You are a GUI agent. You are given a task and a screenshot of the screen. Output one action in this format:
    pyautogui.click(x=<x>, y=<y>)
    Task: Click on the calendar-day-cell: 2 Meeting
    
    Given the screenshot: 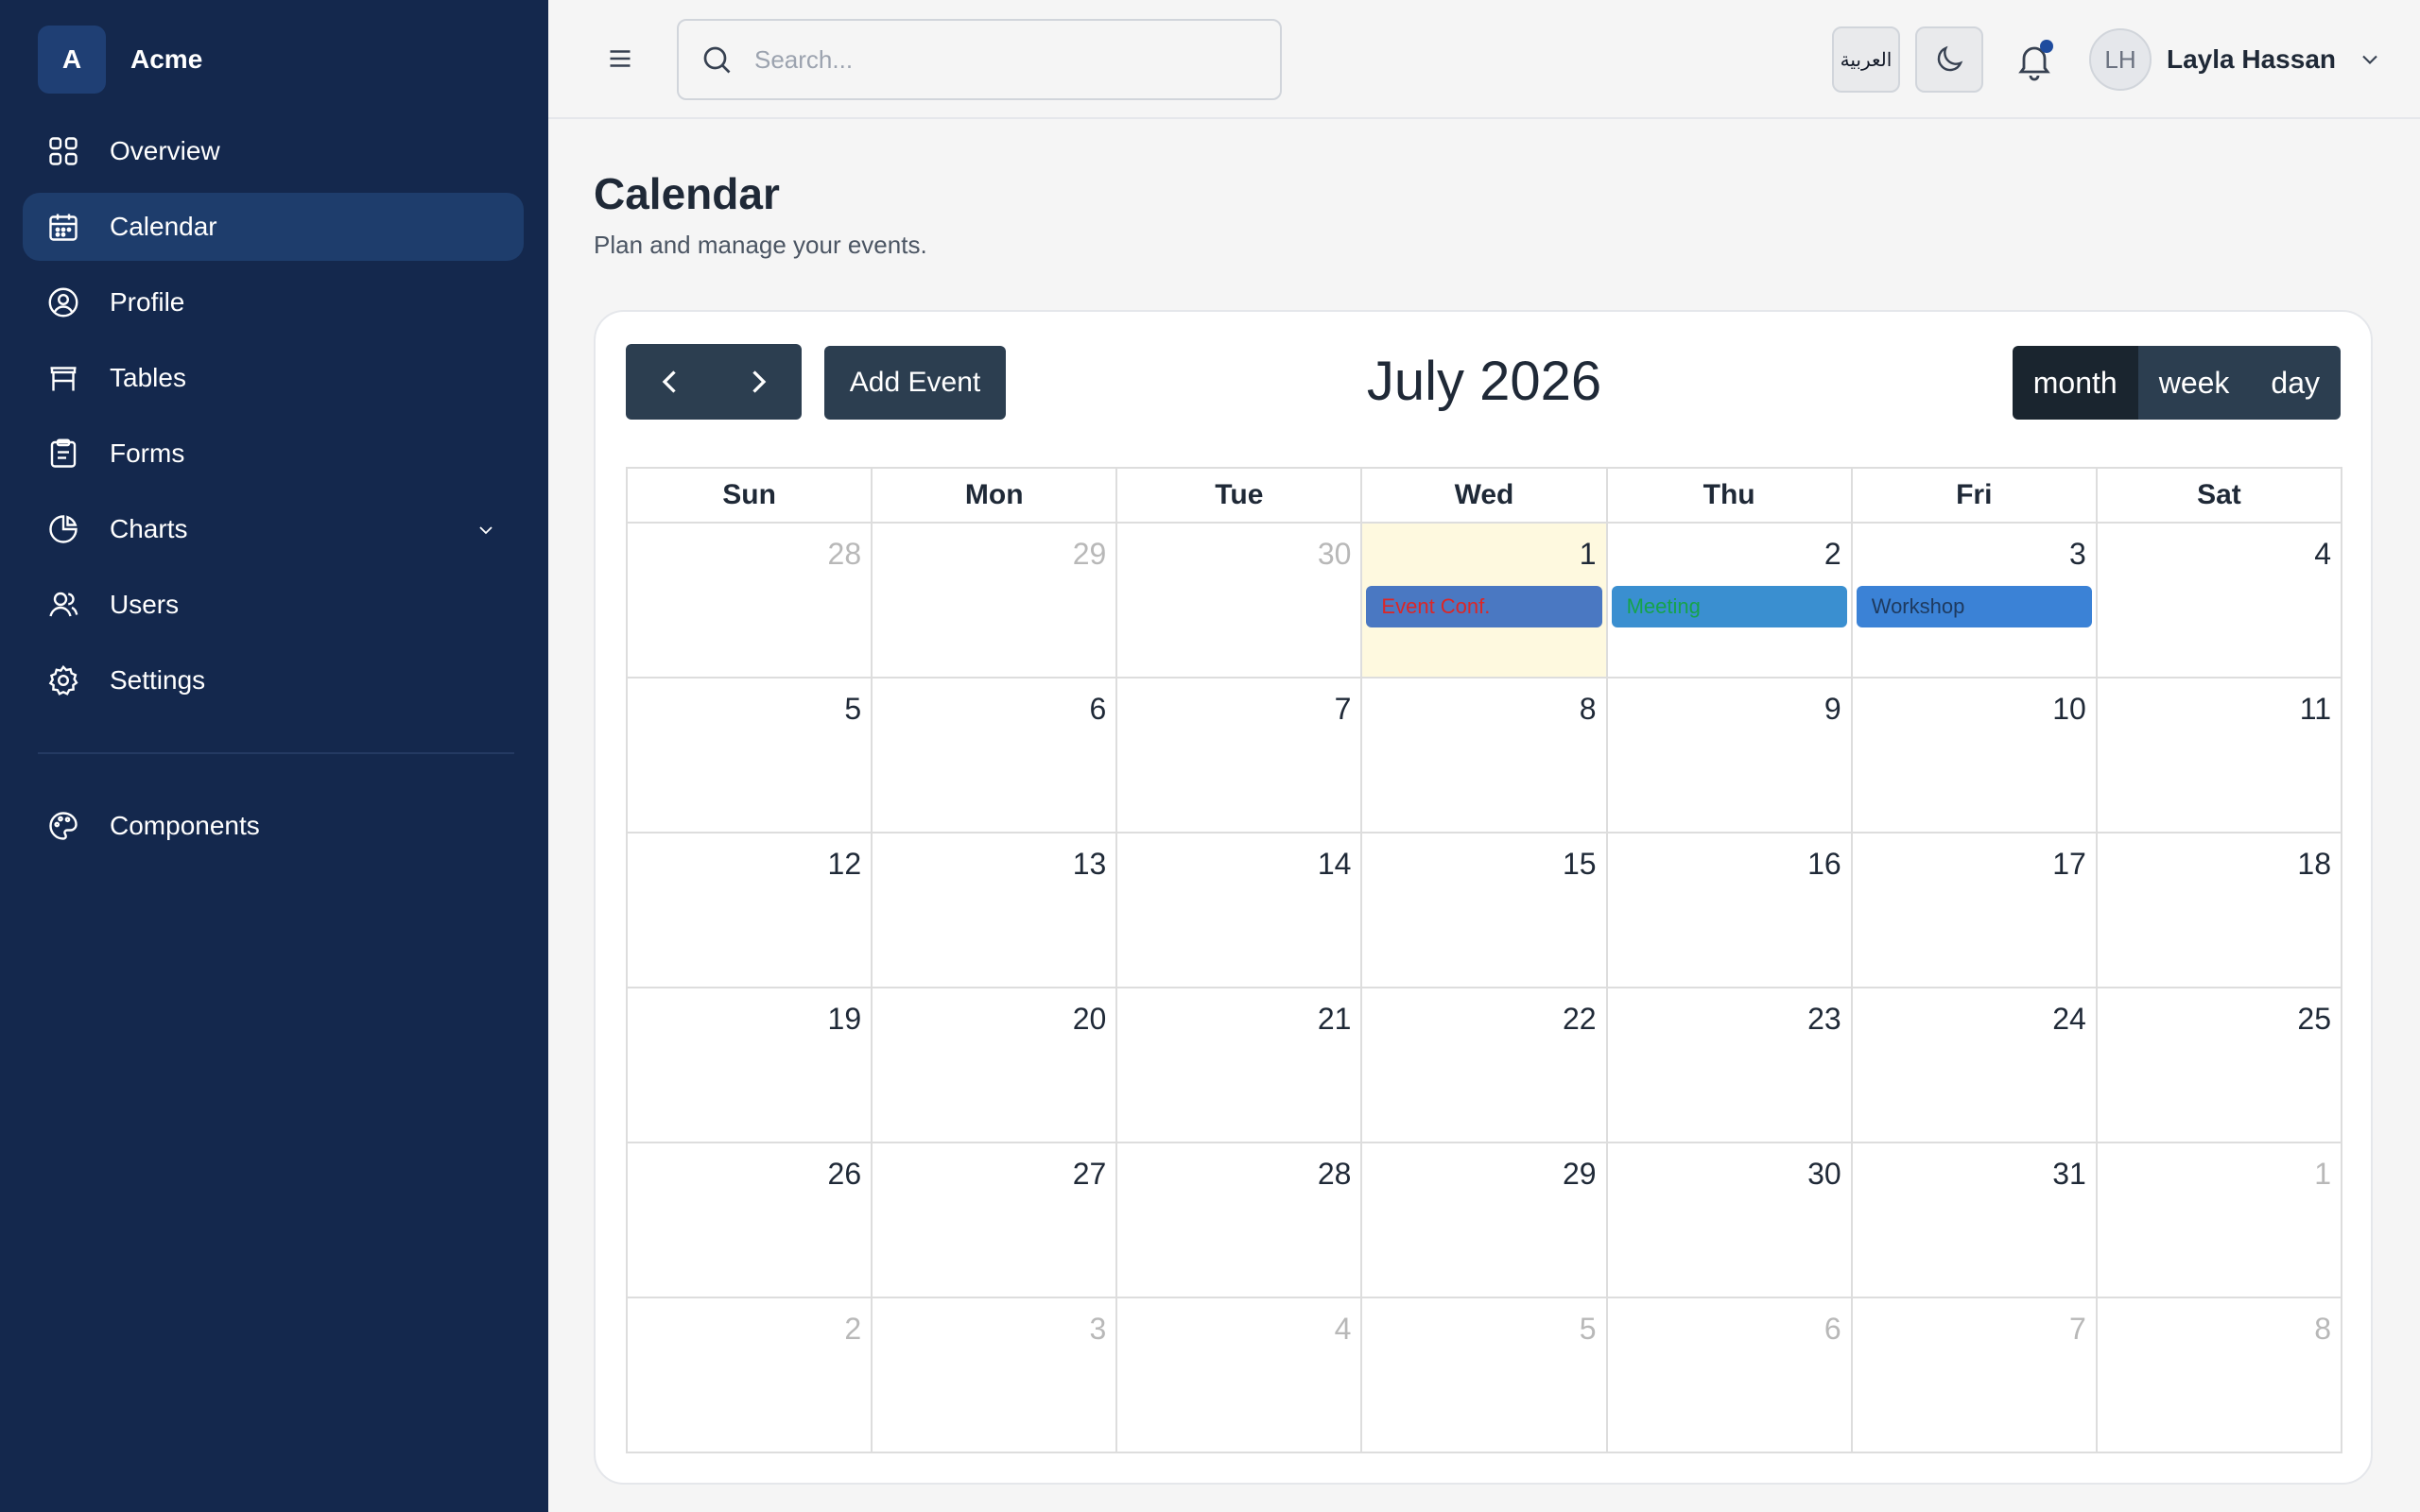 What is the action you would take?
    pyautogui.click(x=1730, y=601)
    